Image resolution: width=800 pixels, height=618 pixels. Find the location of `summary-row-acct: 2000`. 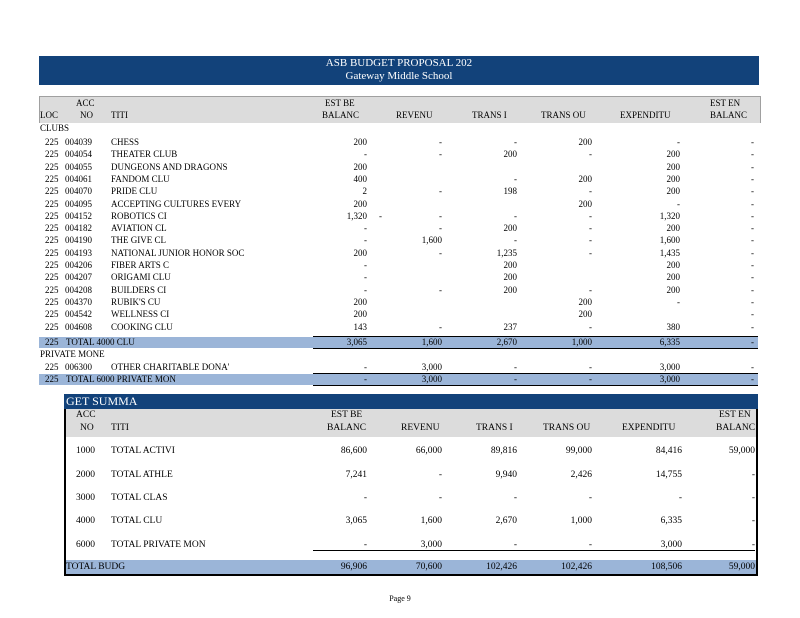

summary-row-acct: 2000 is located at coordinates (85, 475).